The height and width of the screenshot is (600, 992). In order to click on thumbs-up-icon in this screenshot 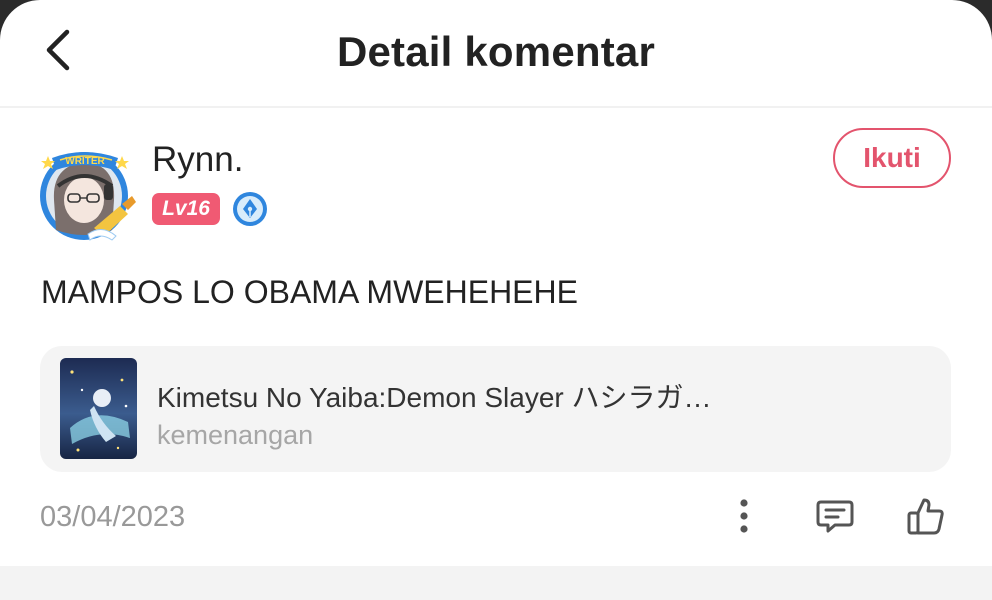, I will do `click(925, 516)`.